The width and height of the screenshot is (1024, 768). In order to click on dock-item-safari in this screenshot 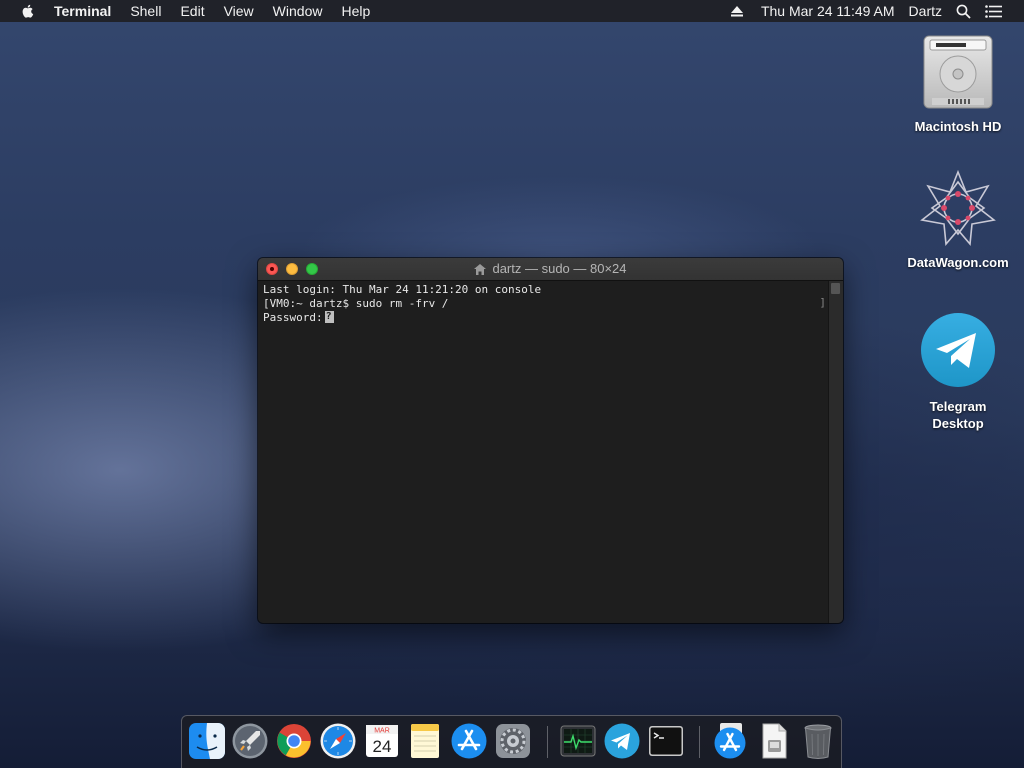, I will do `click(338, 741)`.